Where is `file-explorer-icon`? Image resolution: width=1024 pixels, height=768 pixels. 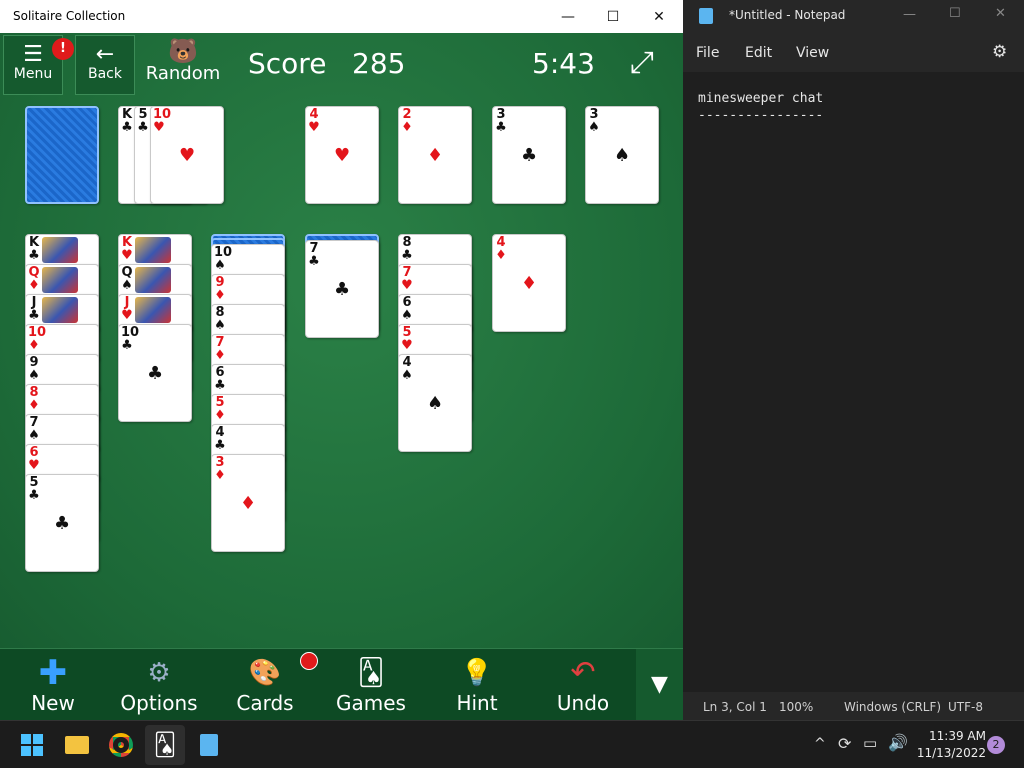 file-explorer-icon is located at coordinates (77, 745).